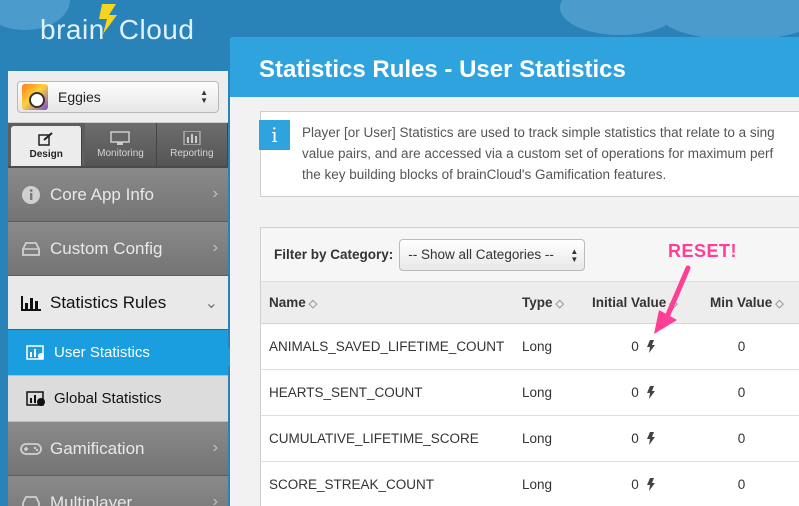  I want to click on column-header-name: Name ◇, so click(387, 303).